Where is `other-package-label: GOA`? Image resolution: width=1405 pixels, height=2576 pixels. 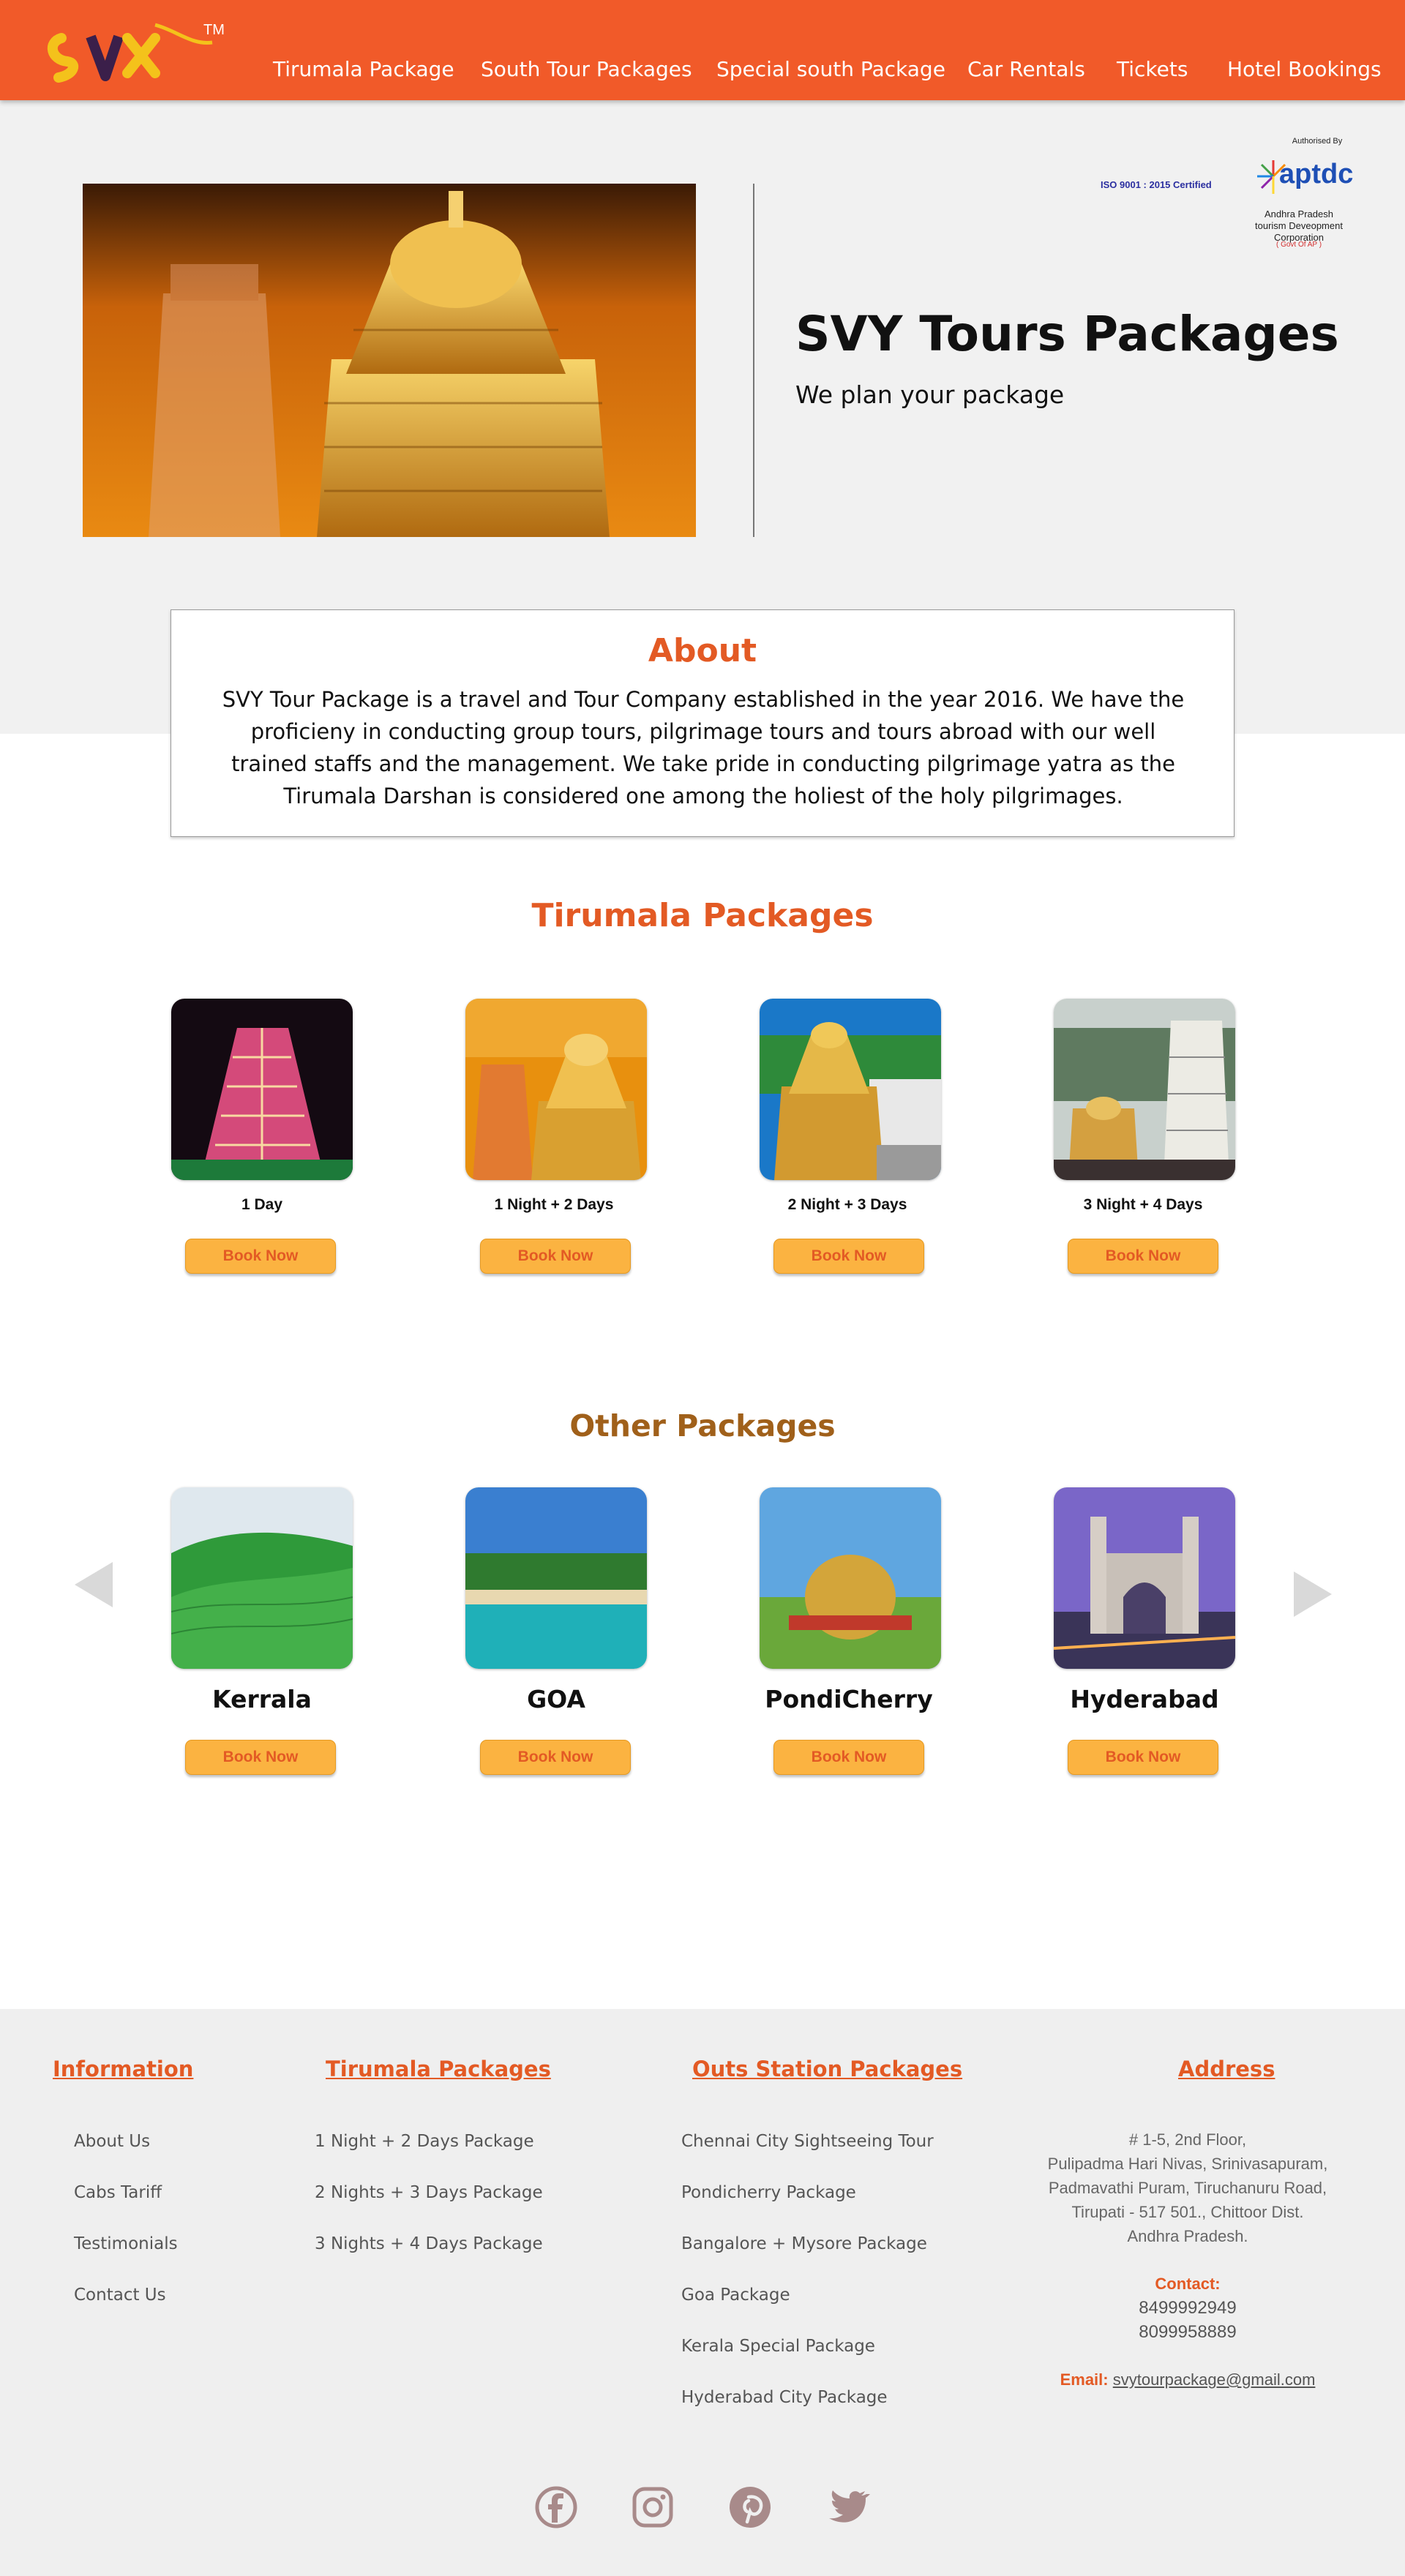
other-package-label: GOA is located at coordinates (556, 1699).